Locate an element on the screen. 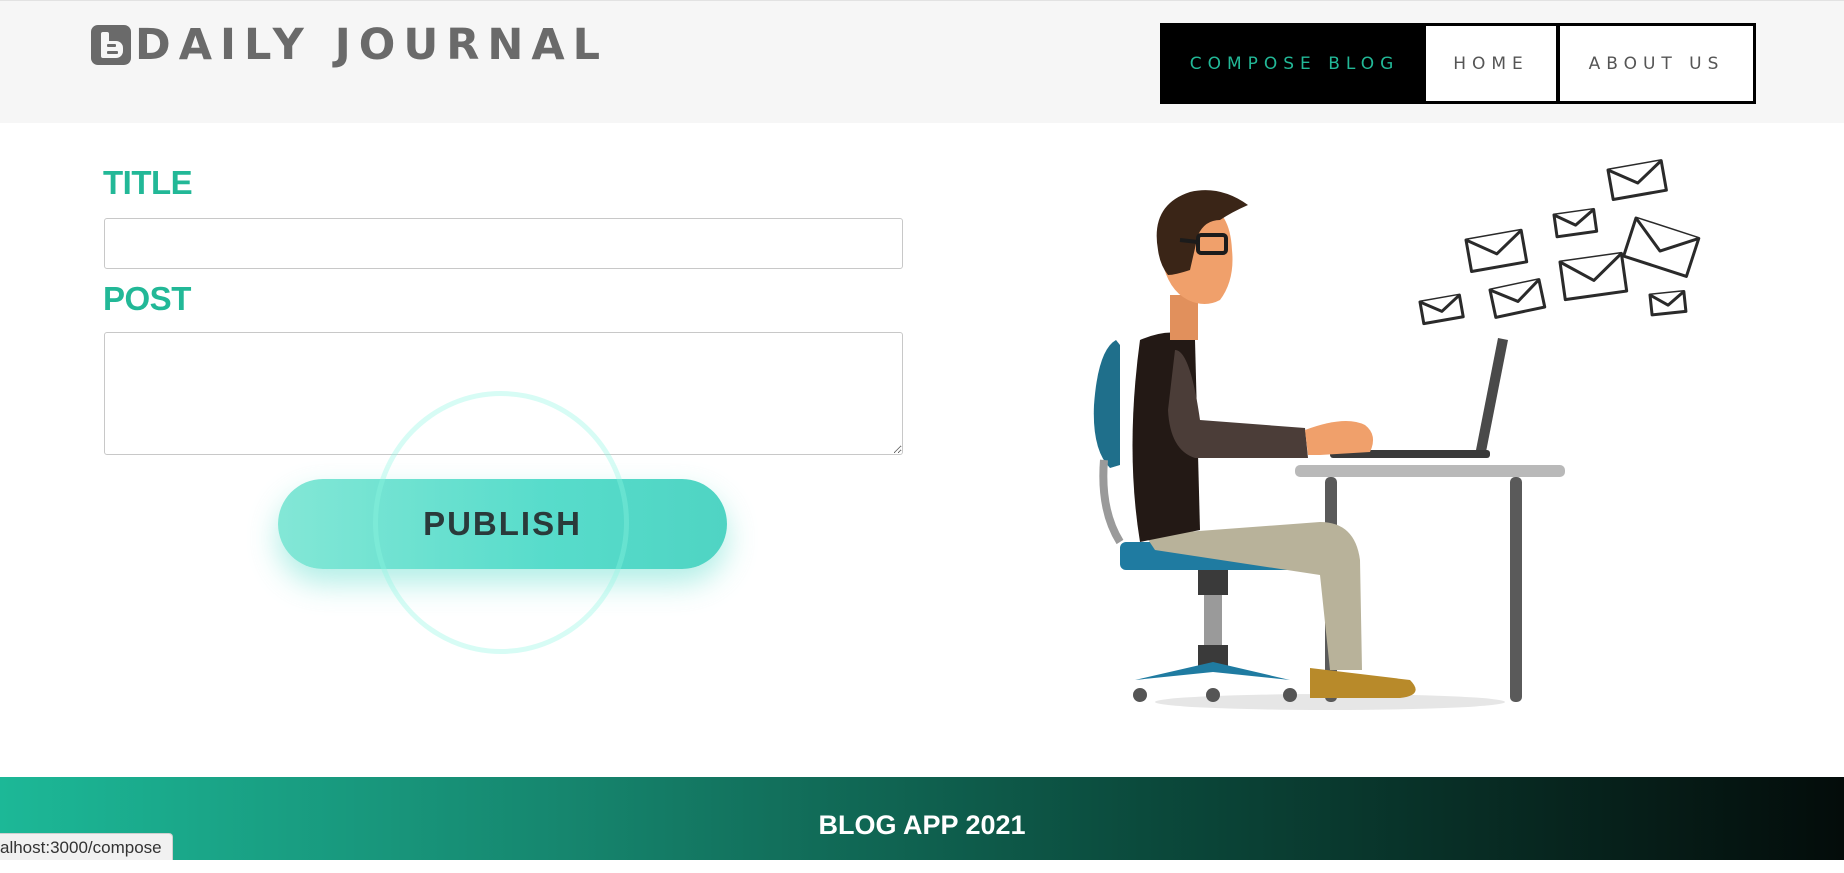 The width and height of the screenshot is (1844, 873). title-label: TITLE is located at coordinates (148, 182).